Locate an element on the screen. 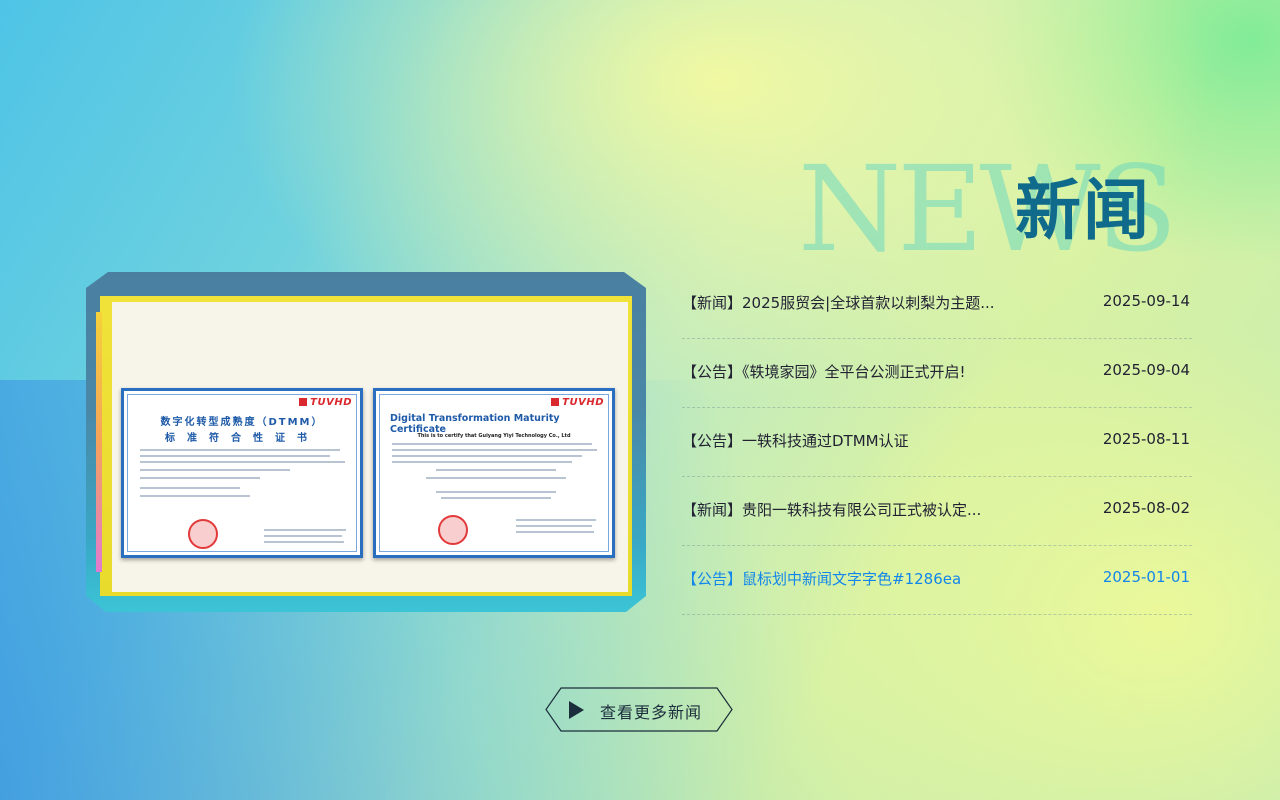  view-more-news-button: 查看更多新闻 is located at coordinates (639, 709).